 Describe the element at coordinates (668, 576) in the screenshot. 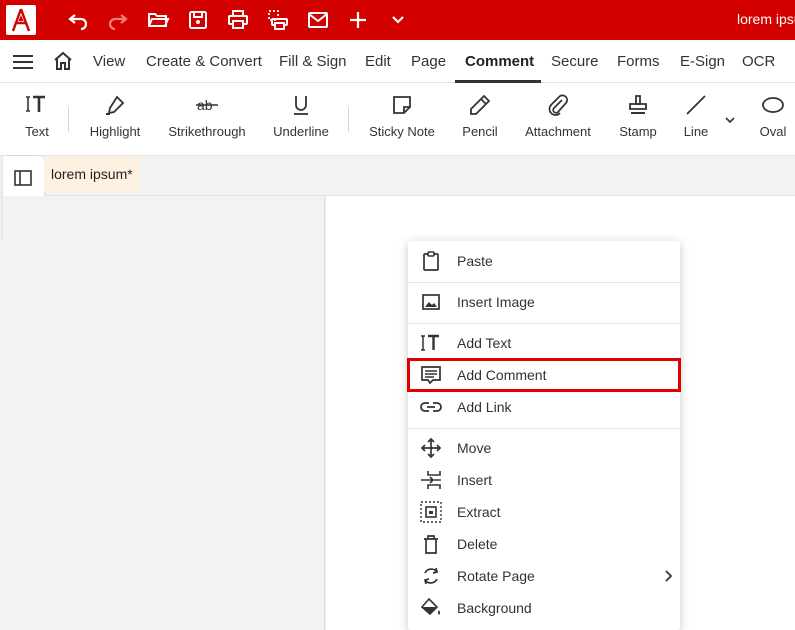

I see `chevron-right-icon` at that location.